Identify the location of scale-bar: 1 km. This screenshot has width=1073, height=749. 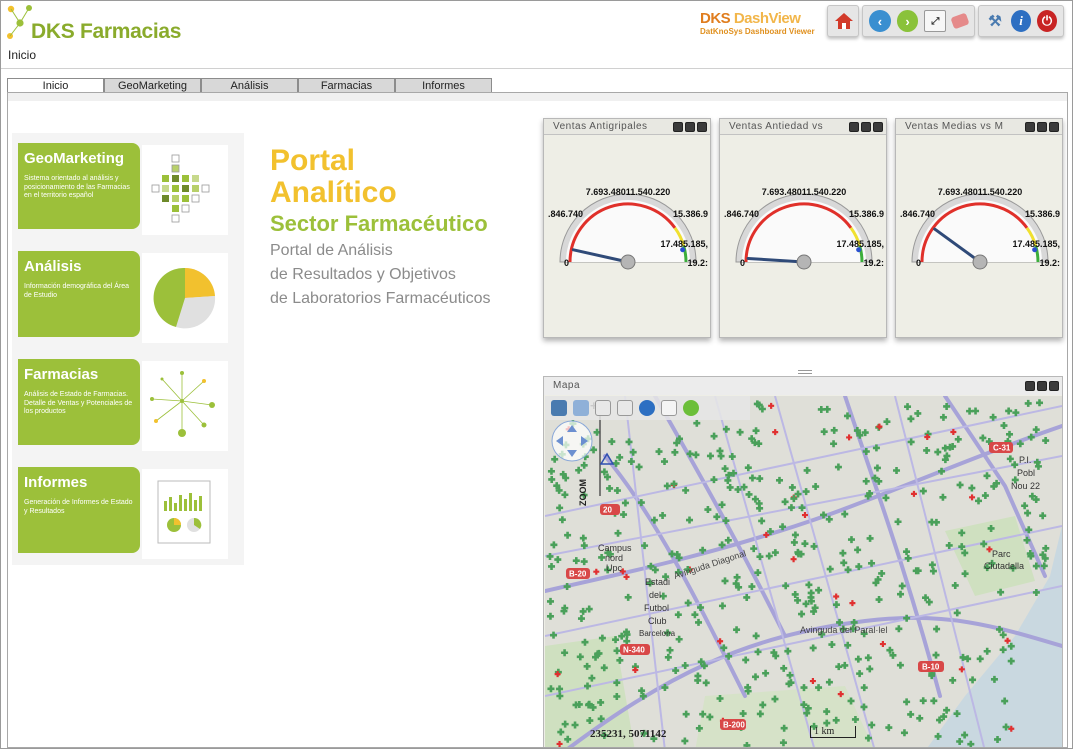
(833, 732).